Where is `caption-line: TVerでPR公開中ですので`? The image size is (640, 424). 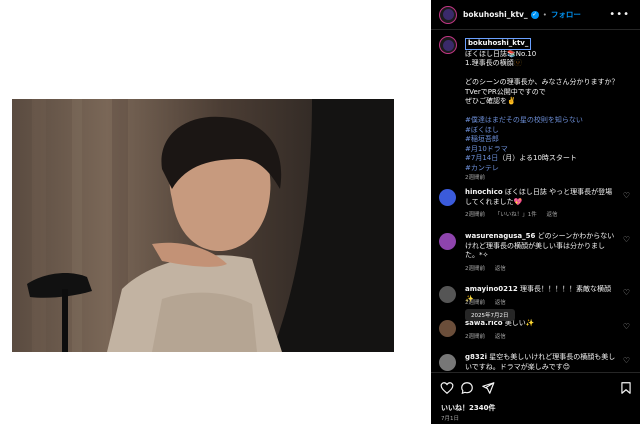
caption-line: TVerでPR公開中ですので is located at coordinates (505, 91).